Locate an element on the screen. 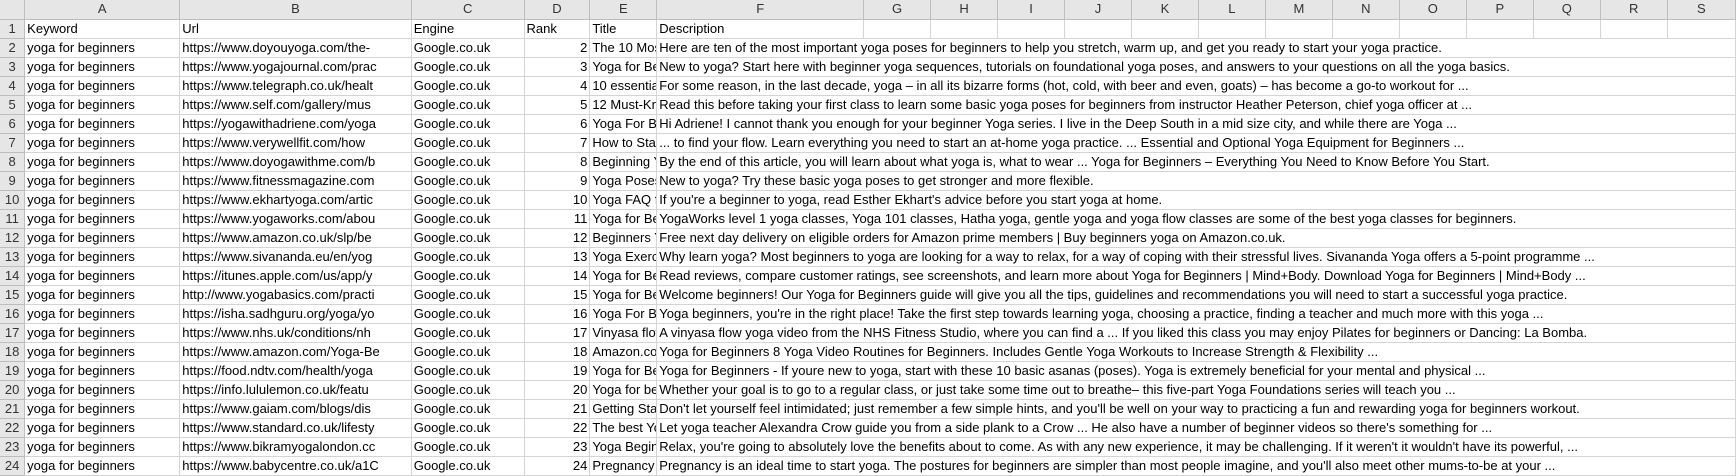 The image size is (1736, 476). column-header-p: P is located at coordinates (1500, 10).